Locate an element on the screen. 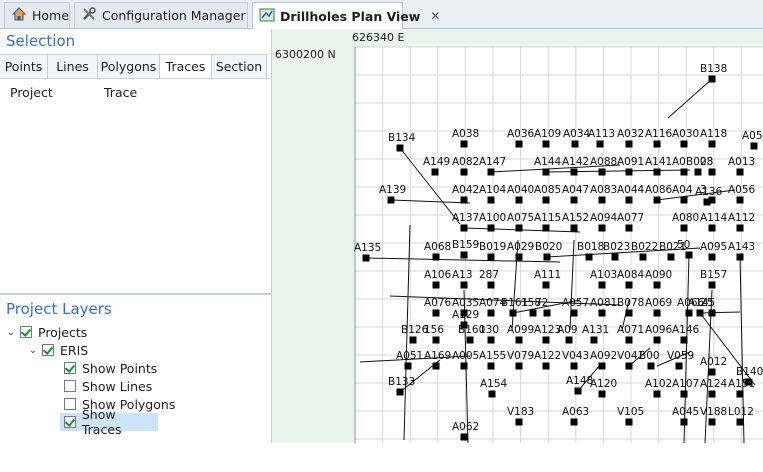 This screenshot has width=763, height=472. subtab-polygons: Polygons is located at coordinates (129, 66).